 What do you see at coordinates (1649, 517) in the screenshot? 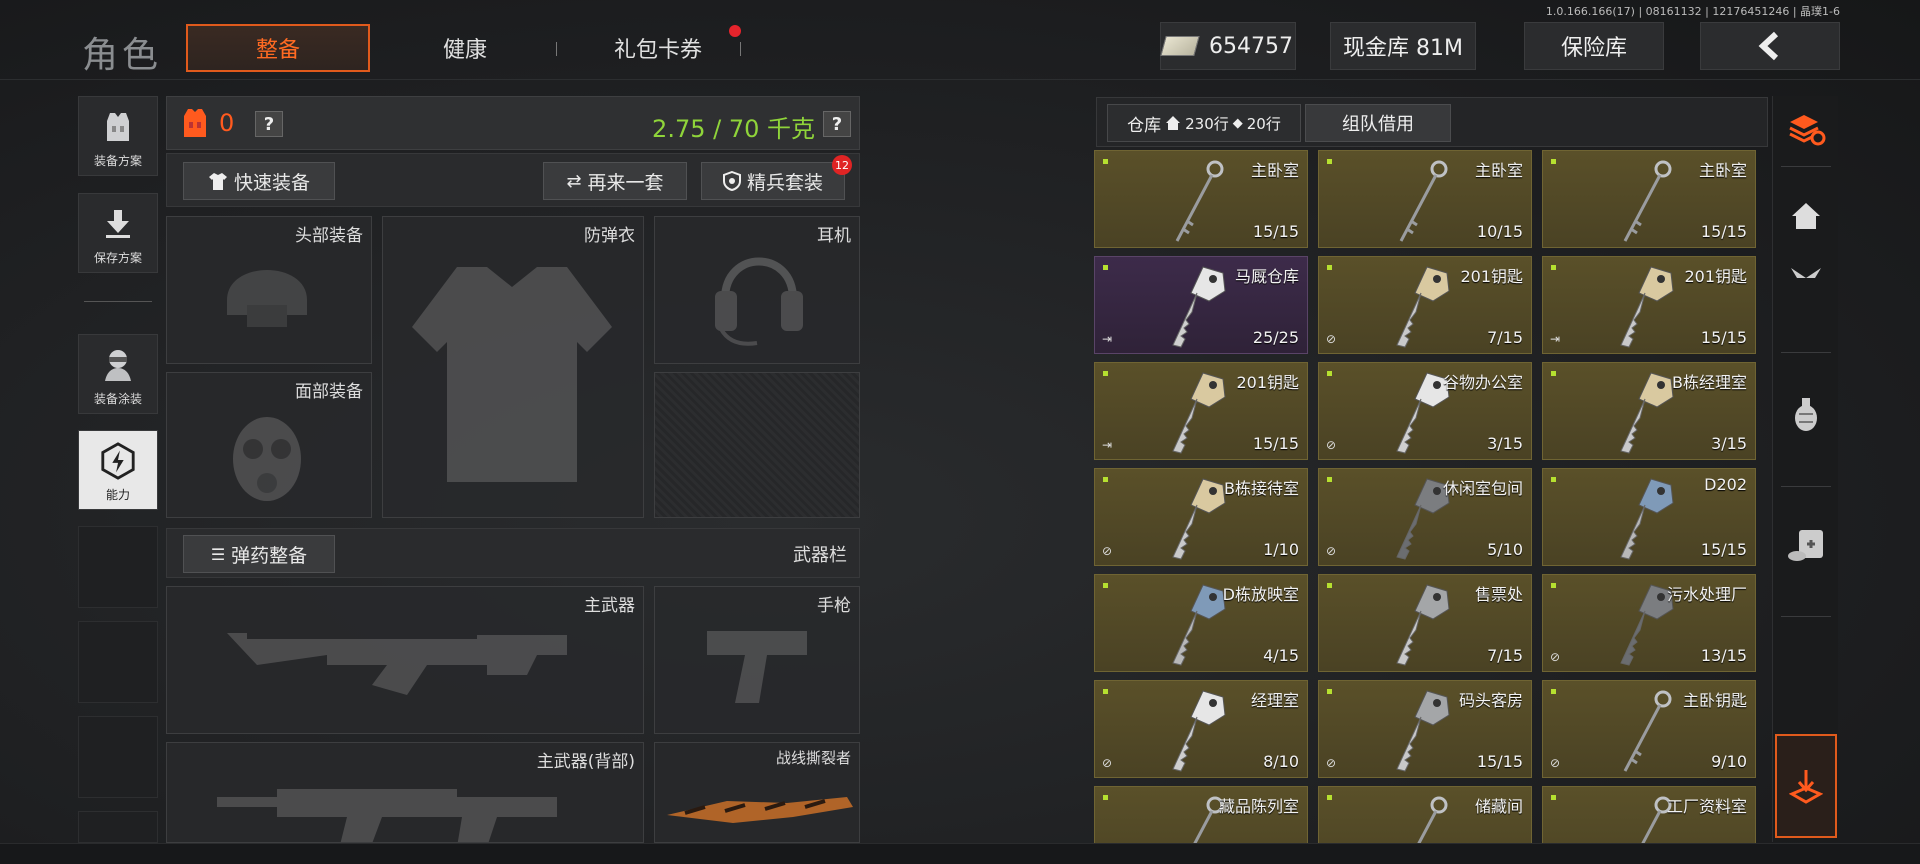
I see `storage-item: D202 15/15` at bounding box center [1649, 517].